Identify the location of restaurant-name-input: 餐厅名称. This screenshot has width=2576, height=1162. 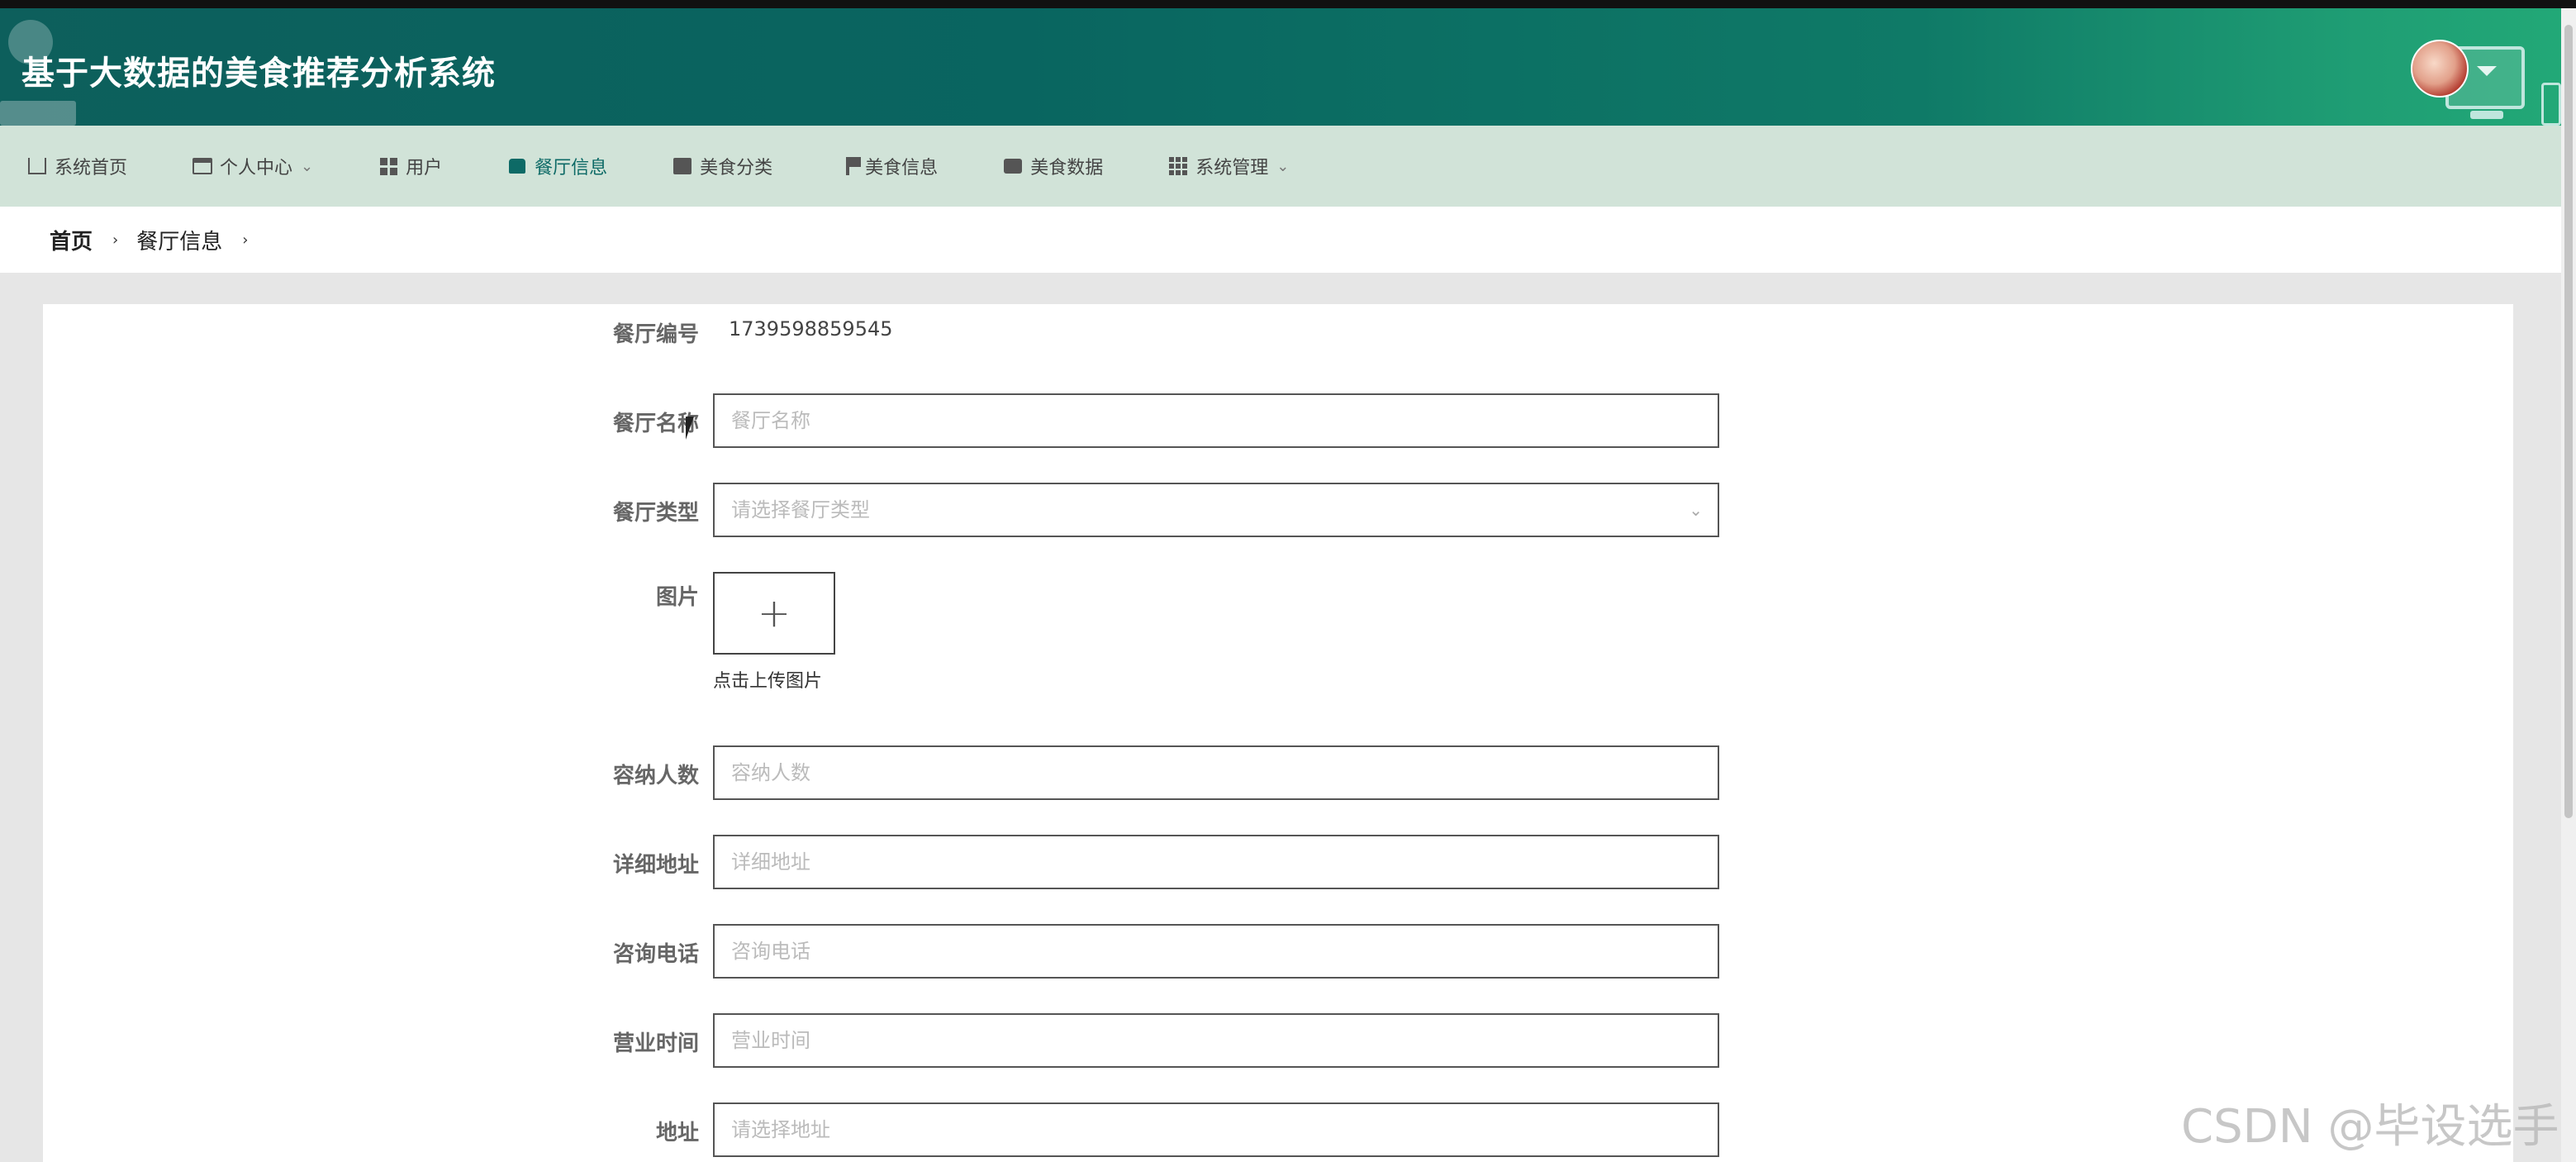
(1216, 420).